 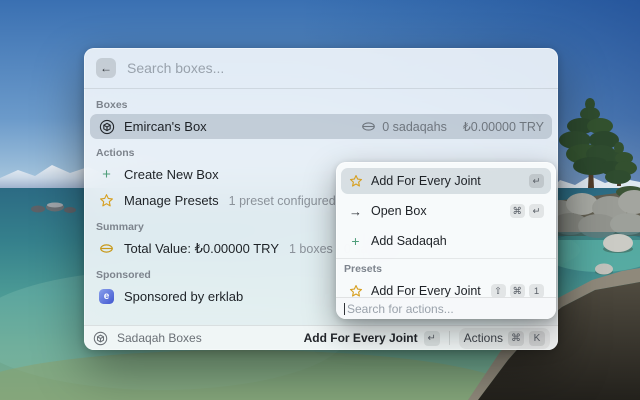 What do you see at coordinates (100, 338) in the screenshot?
I see `app-box-icon` at bounding box center [100, 338].